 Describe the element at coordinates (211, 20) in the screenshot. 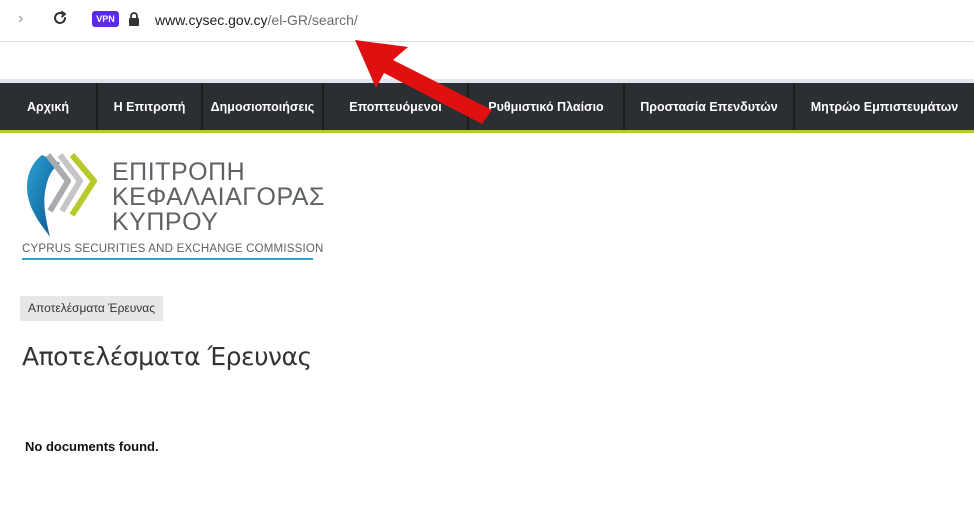

I see `url-domain: www.cysec.gov.cy` at that location.